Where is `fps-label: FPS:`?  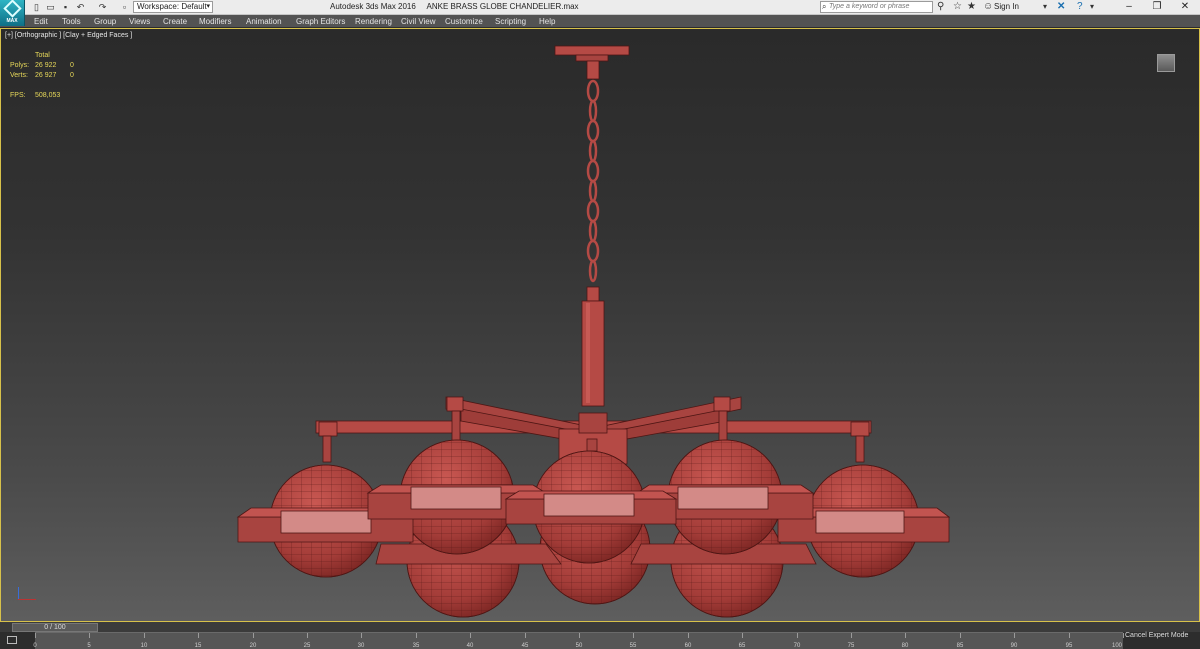 fps-label: FPS: is located at coordinates (18, 95).